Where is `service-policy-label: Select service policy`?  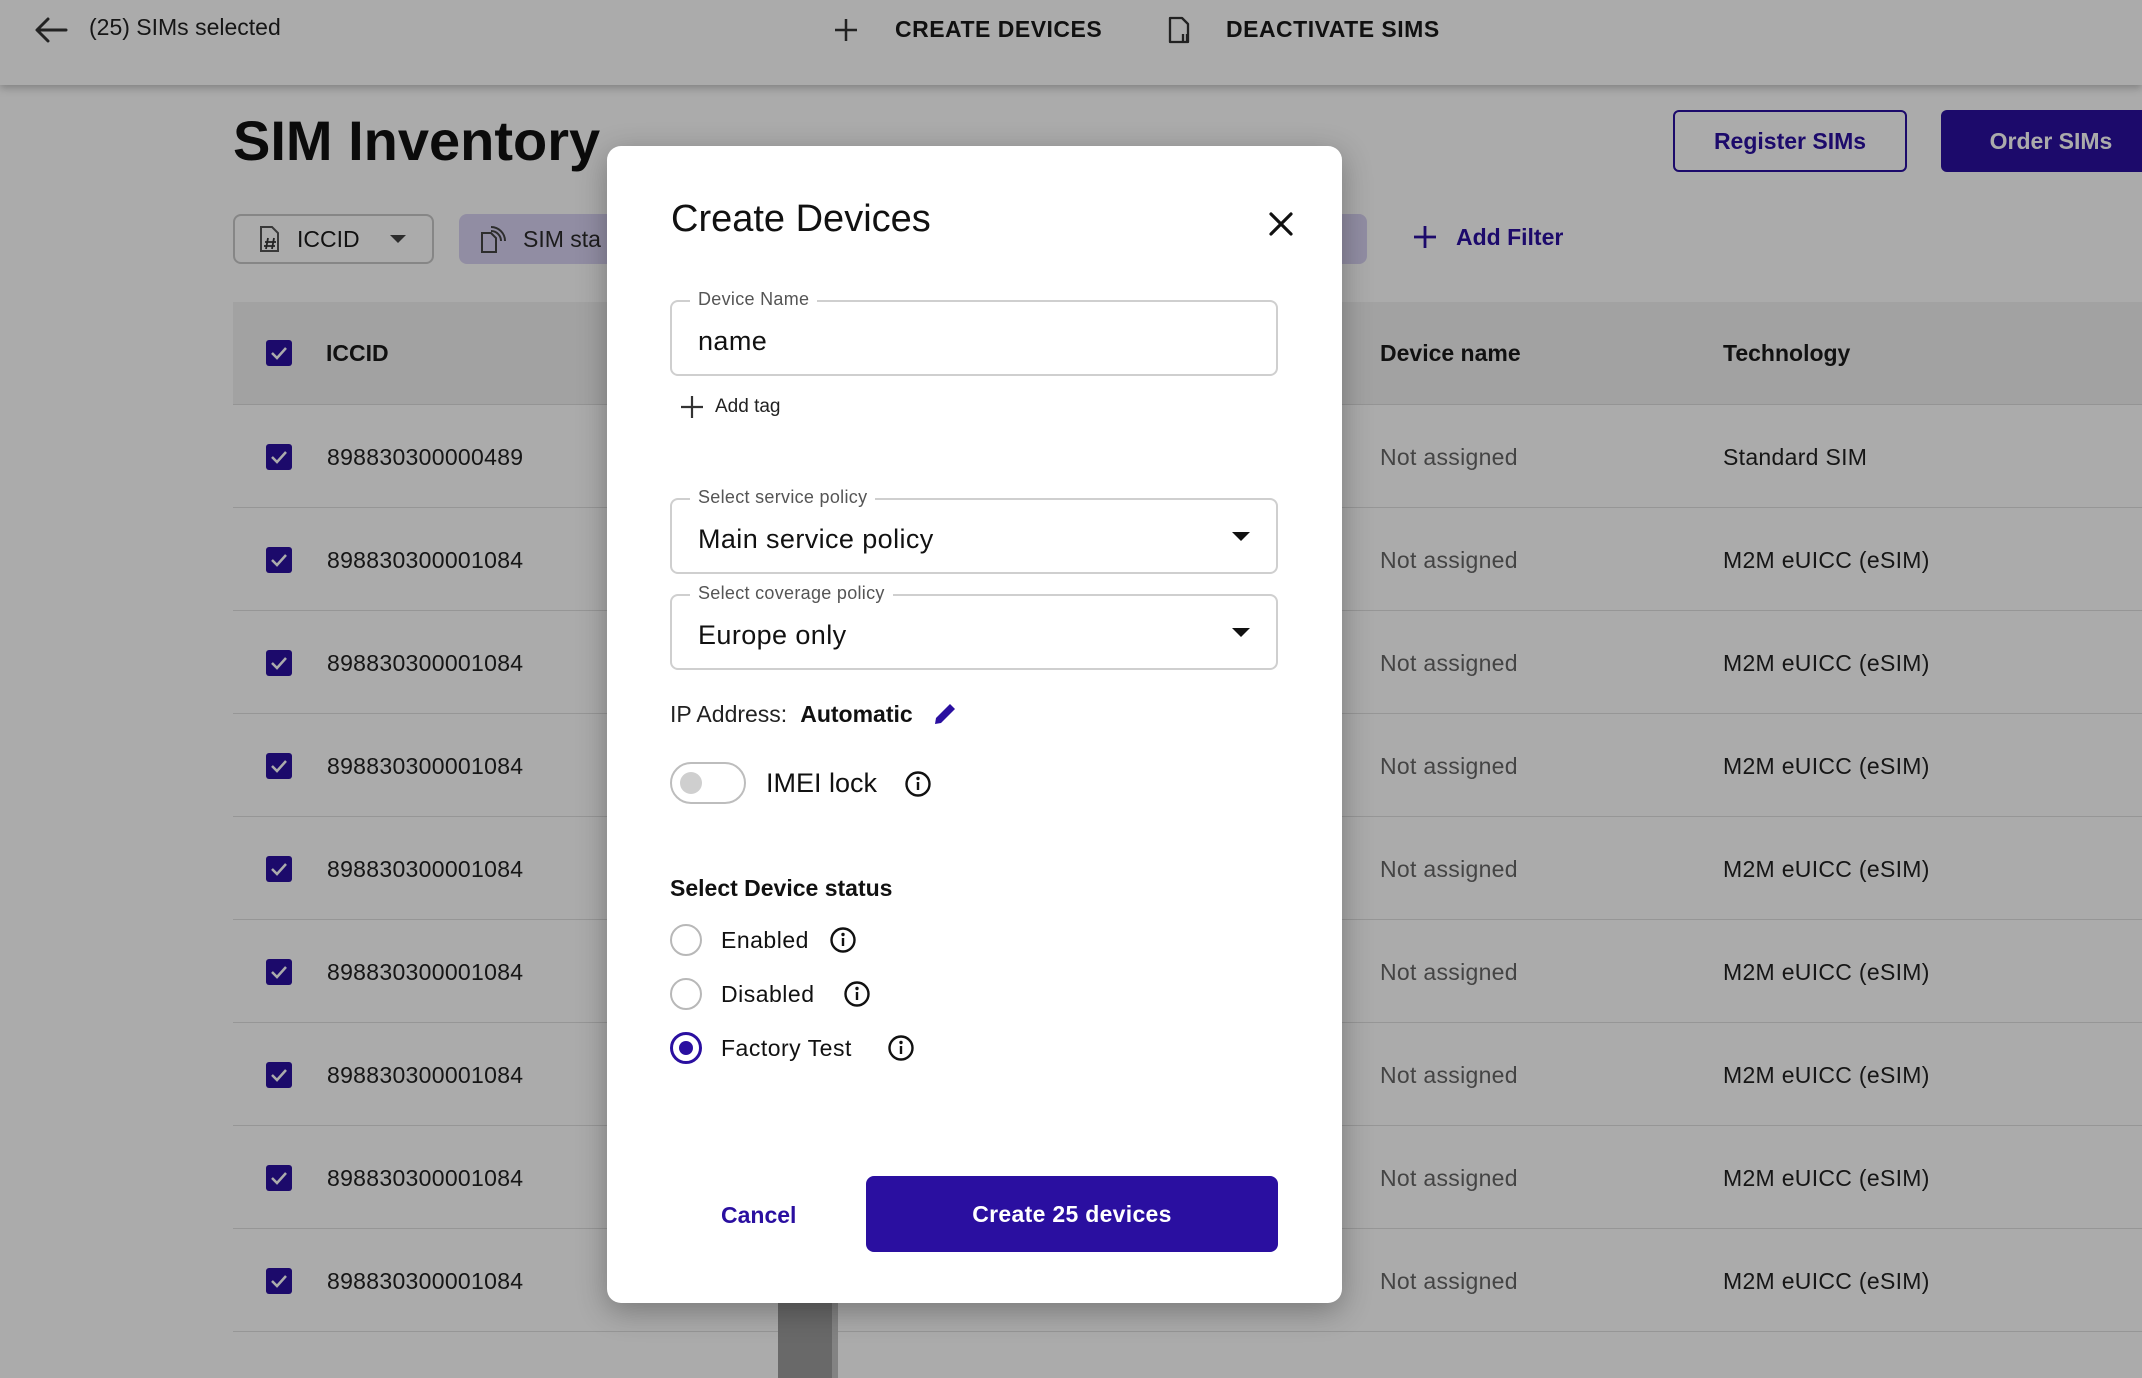 service-policy-label: Select service policy is located at coordinates (783, 497).